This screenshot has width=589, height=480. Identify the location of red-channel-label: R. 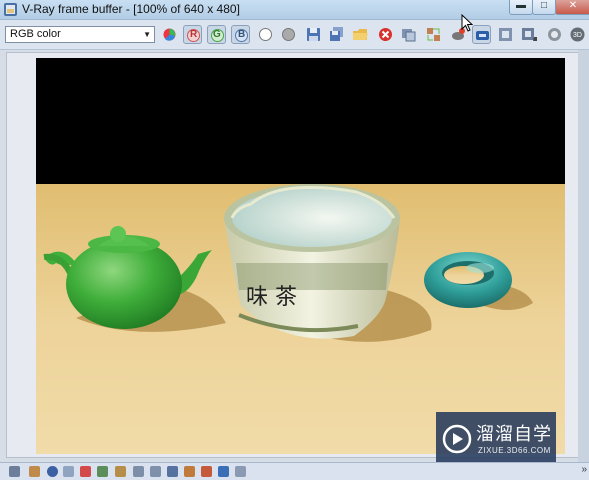
(194, 34).